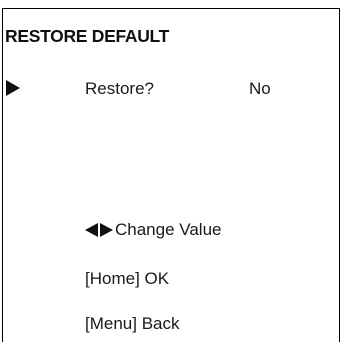 The height and width of the screenshot is (342, 342). I want to click on restore-option-label: Restore?, so click(119, 89).